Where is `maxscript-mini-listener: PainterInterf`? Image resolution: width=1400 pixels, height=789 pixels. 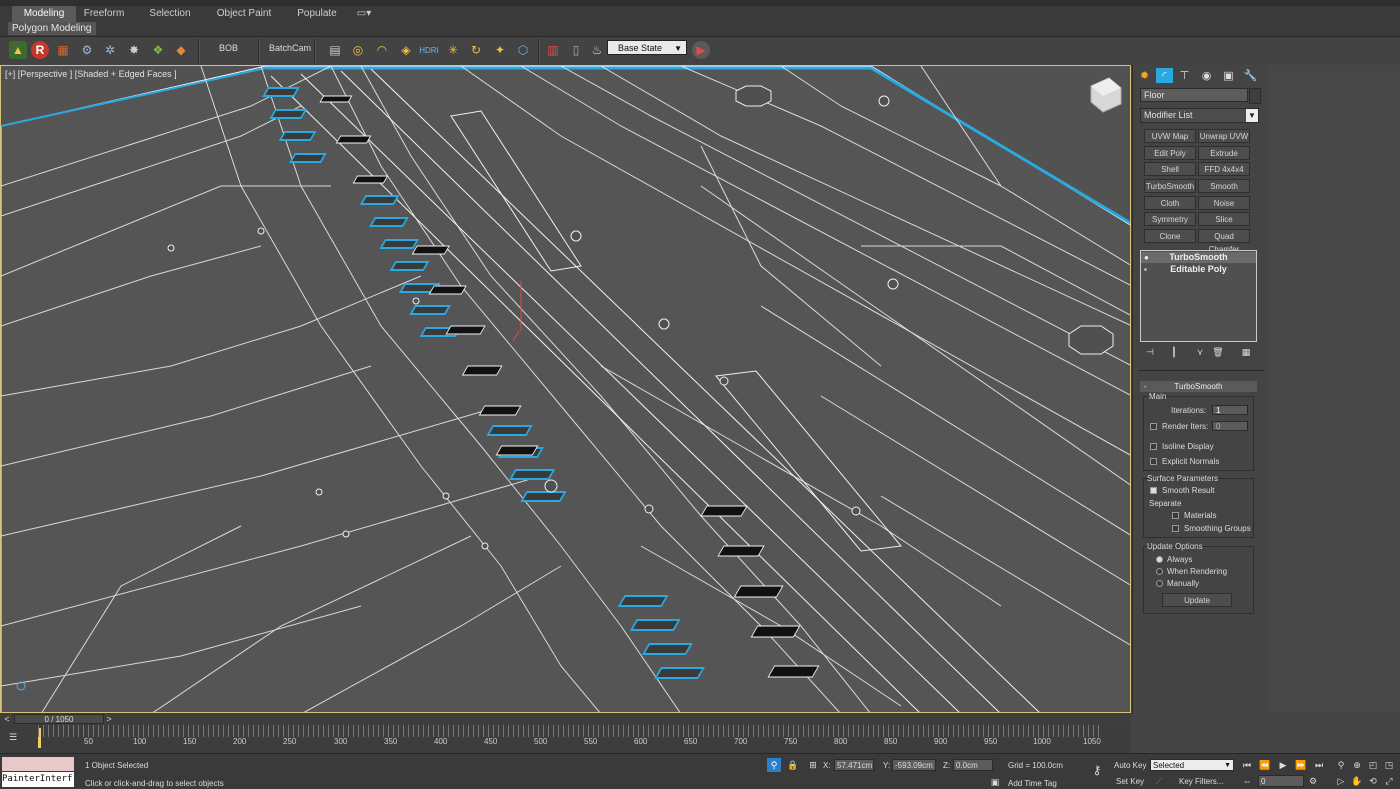 maxscript-mini-listener: PainterInterf is located at coordinates (38, 779).